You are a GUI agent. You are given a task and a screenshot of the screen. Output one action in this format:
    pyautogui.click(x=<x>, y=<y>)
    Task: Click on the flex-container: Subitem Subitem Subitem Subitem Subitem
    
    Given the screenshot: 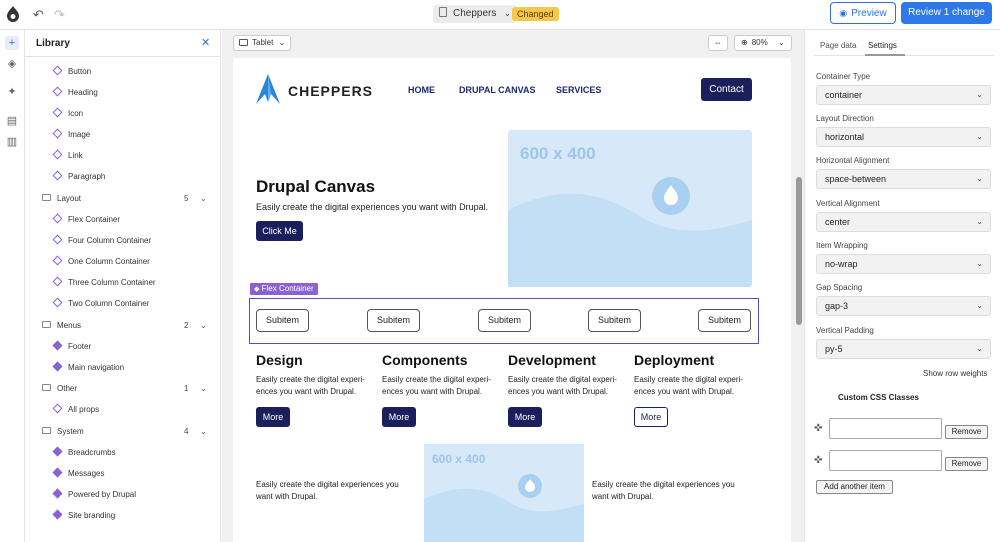 What is the action you would take?
    pyautogui.click(x=504, y=321)
    